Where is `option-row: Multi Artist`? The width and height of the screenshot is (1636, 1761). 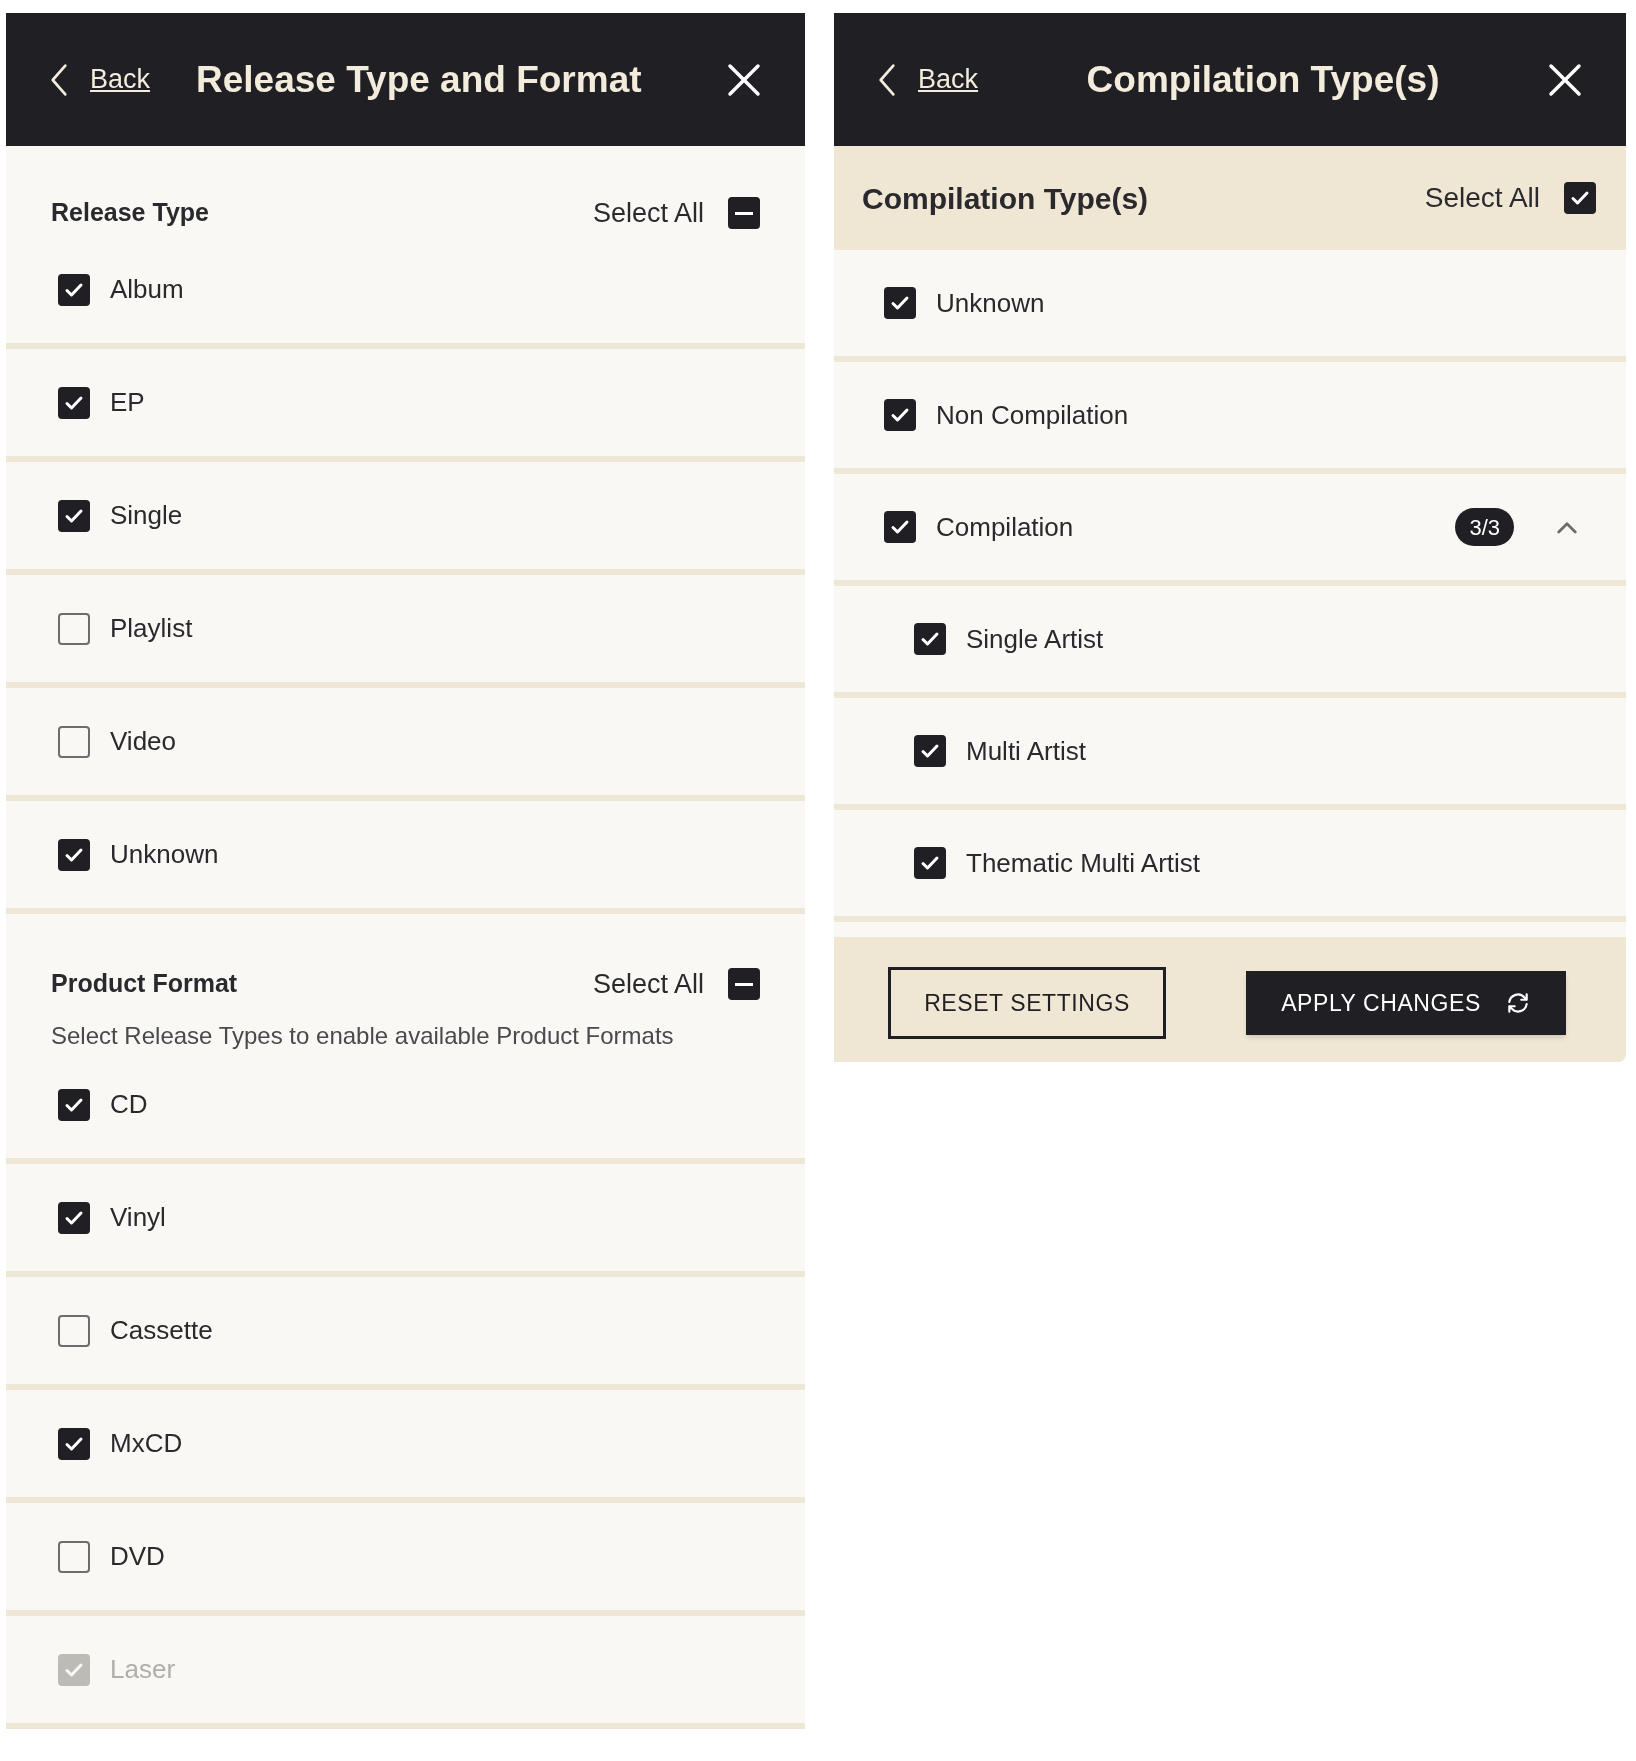 option-row: Multi Artist is located at coordinates (1230, 754).